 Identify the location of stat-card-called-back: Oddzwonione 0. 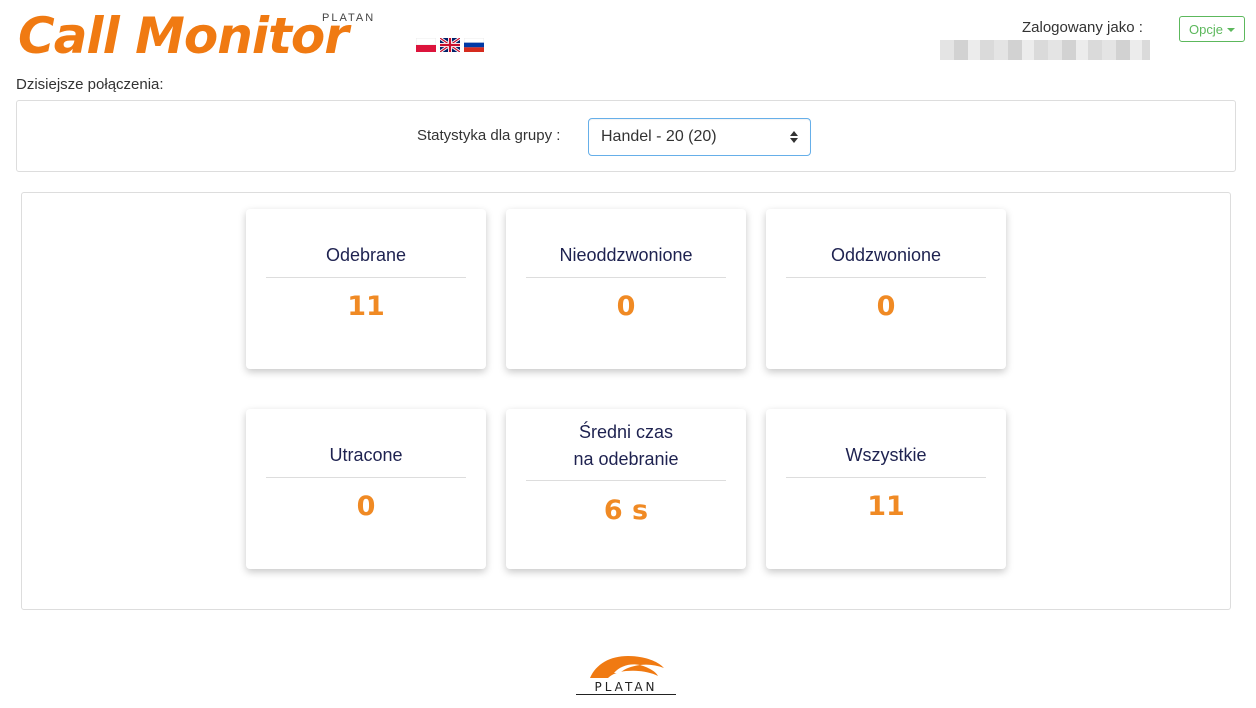
(886, 289).